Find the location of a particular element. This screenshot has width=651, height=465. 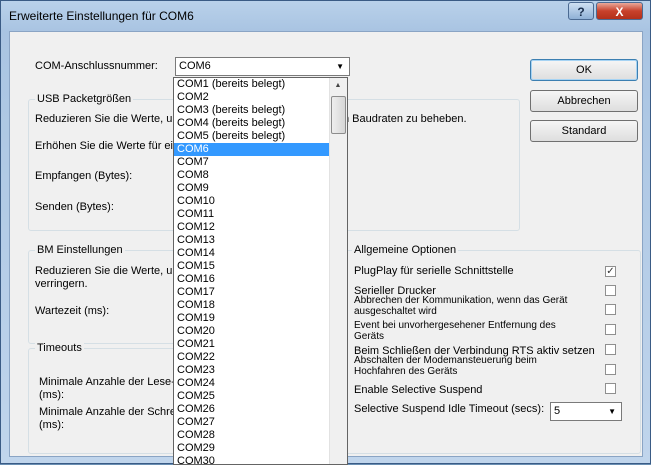

min-read-label-2: (ms): is located at coordinates (52, 395).